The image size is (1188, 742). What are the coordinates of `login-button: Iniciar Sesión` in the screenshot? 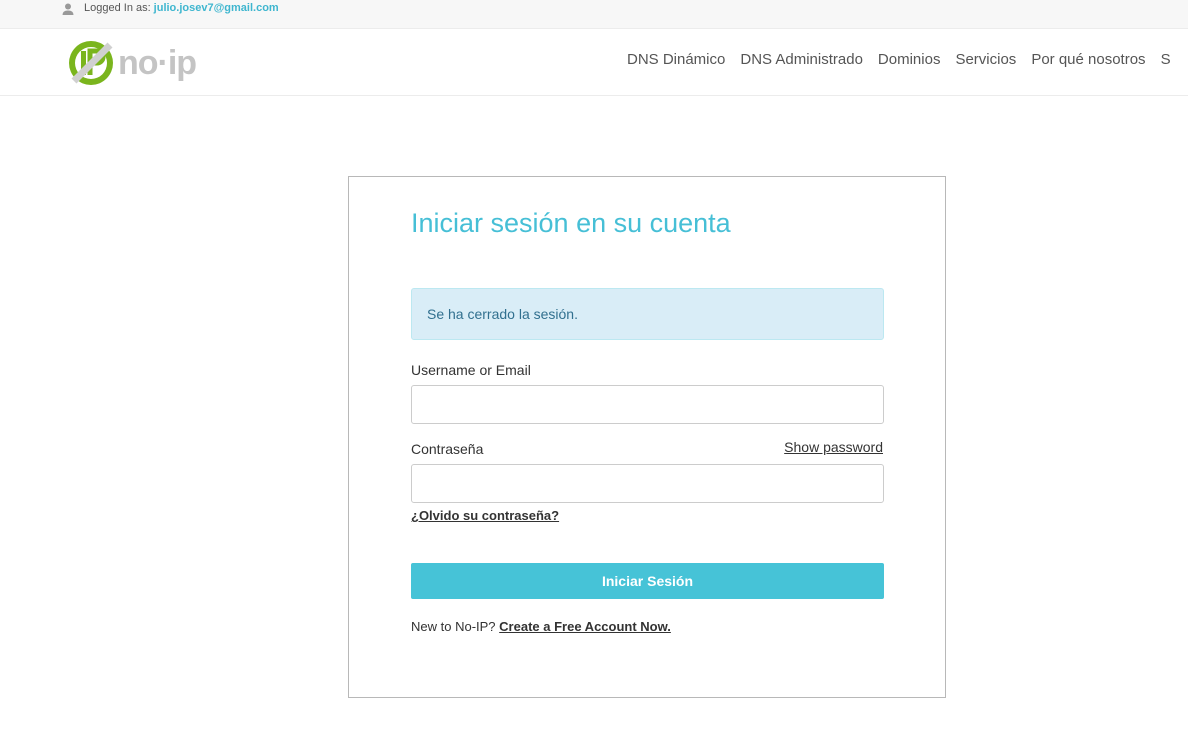 It's located at (647, 581).